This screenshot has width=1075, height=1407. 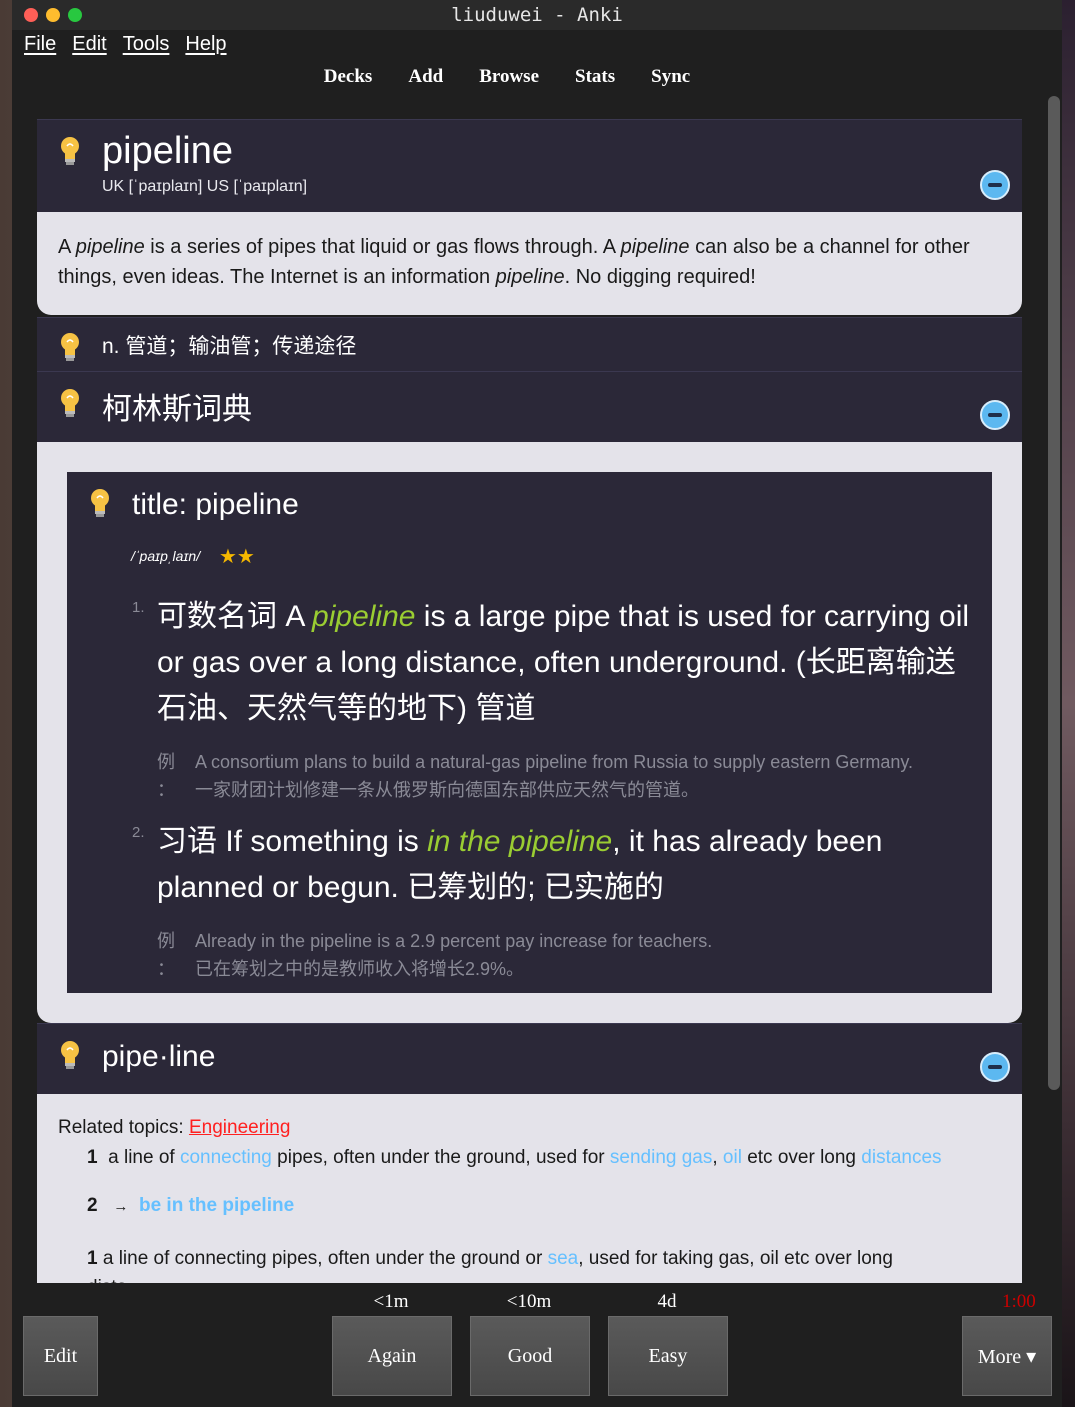 What do you see at coordinates (392, 1356) in the screenshot?
I see `again-button: Again` at bounding box center [392, 1356].